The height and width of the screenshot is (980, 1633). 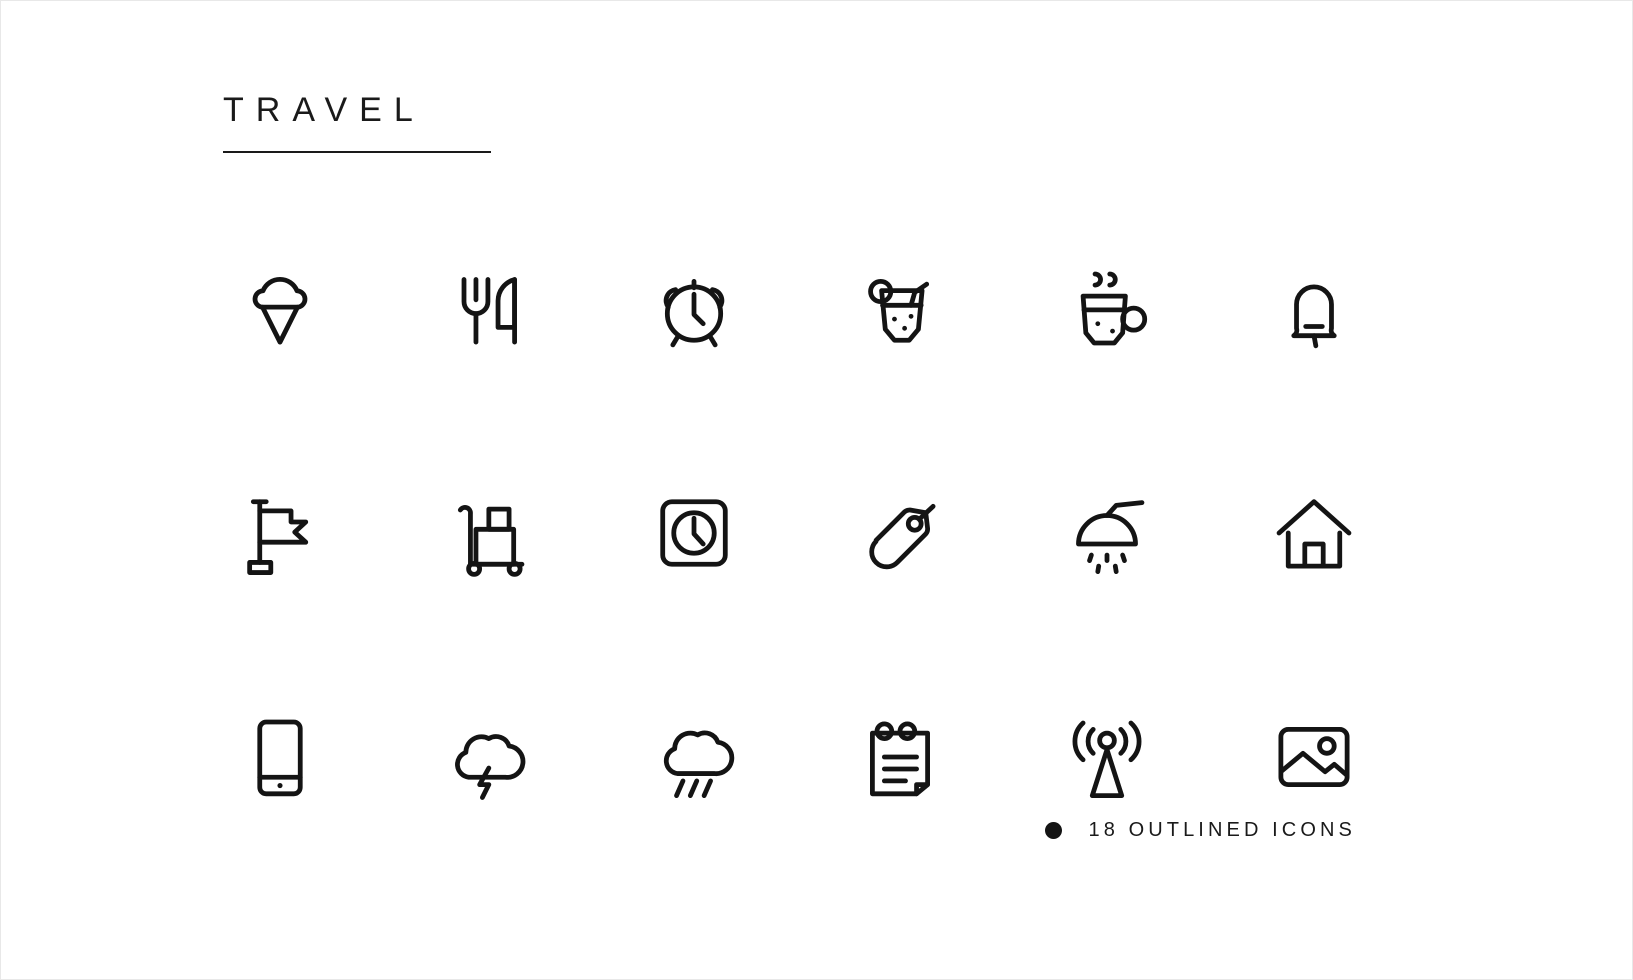 I want to click on footer-caption: 18 OUTLINED ICONS, so click(x=1222, y=830).